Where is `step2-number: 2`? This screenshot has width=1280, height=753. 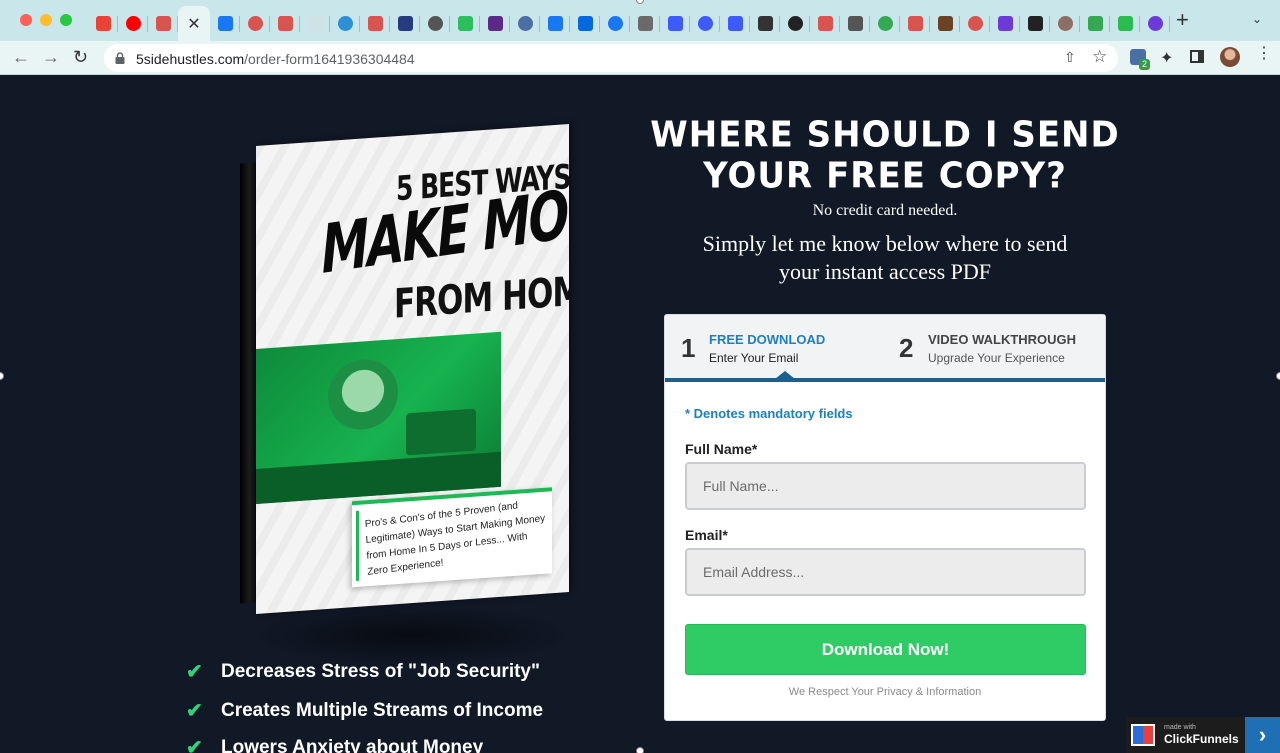 step2-number: 2 is located at coordinates (906, 348).